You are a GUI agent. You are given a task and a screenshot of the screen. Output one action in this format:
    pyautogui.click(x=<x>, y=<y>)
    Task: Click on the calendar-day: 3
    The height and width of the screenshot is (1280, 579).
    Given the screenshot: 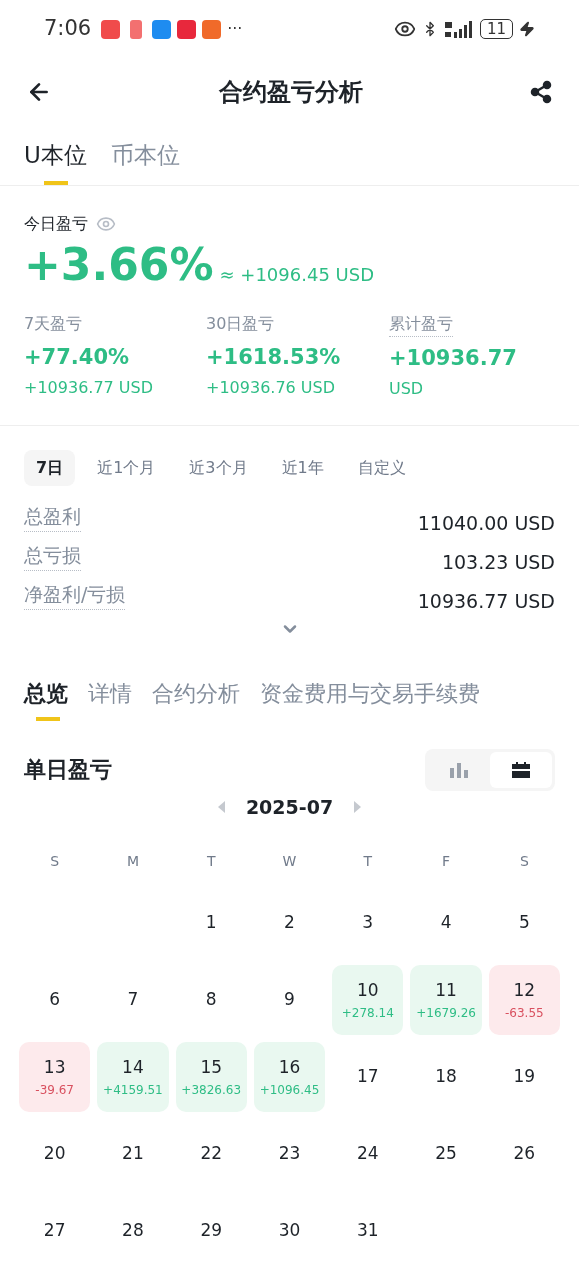 What is the action you would take?
    pyautogui.click(x=368, y=923)
    